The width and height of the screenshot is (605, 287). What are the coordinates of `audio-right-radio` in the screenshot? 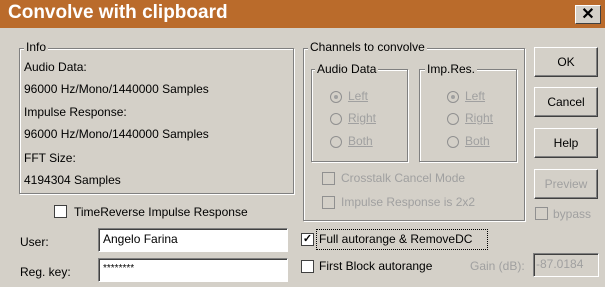 It's located at (336, 119).